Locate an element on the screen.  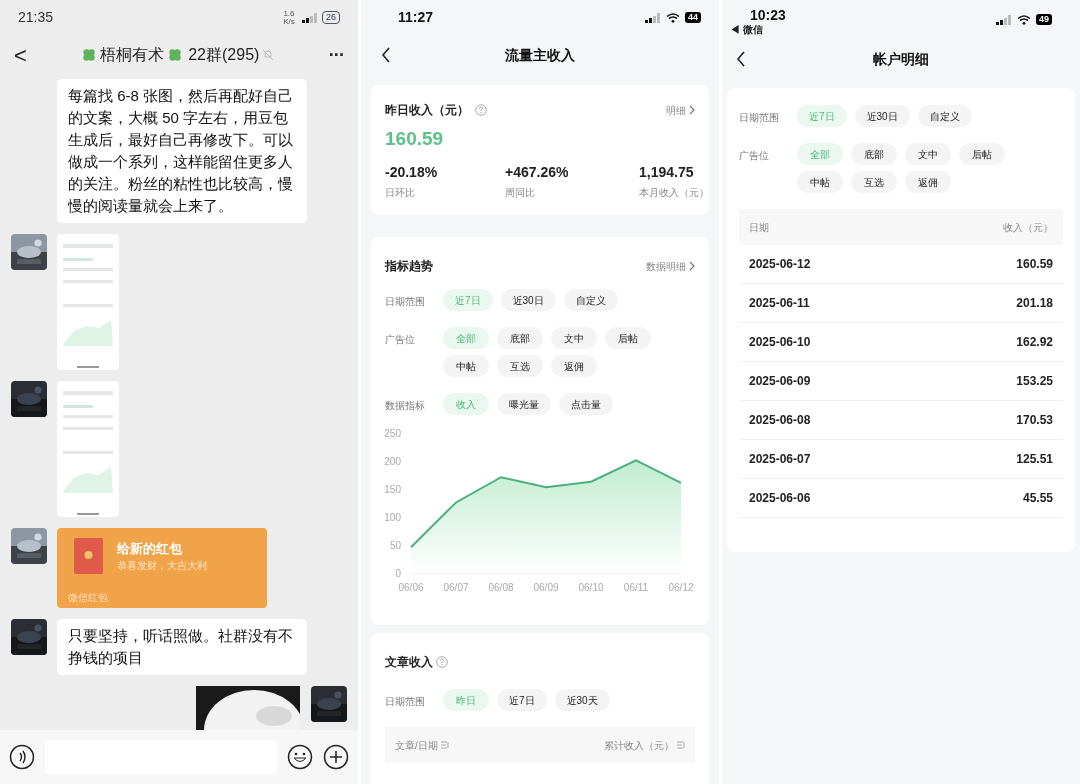
emoji-icon is located at coordinates (300, 757).